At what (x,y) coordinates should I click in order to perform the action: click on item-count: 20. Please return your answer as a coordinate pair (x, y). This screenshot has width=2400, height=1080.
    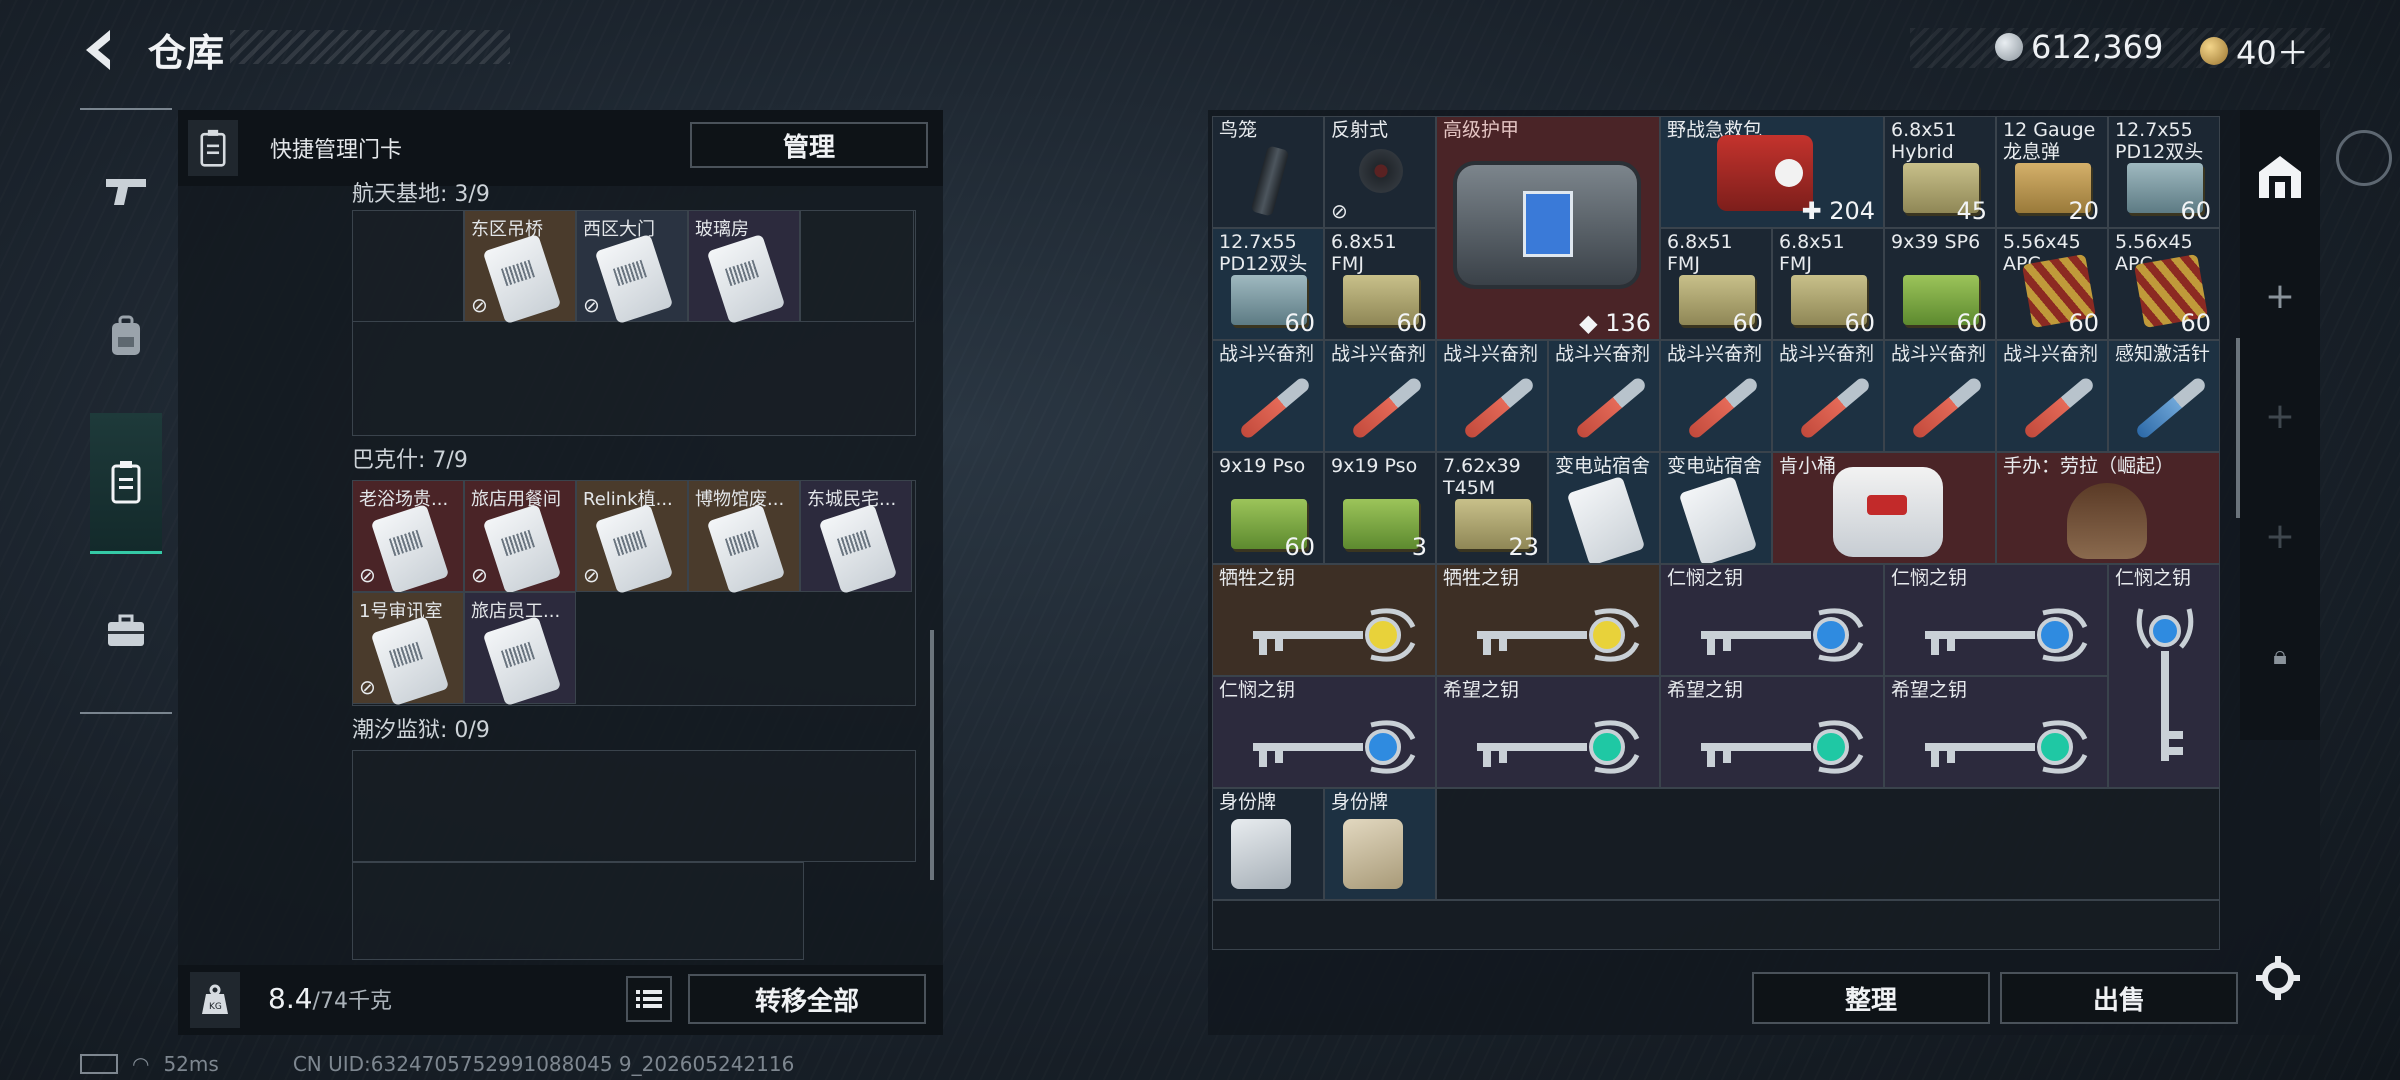
    Looking at the image, I should click on (2083, 211).